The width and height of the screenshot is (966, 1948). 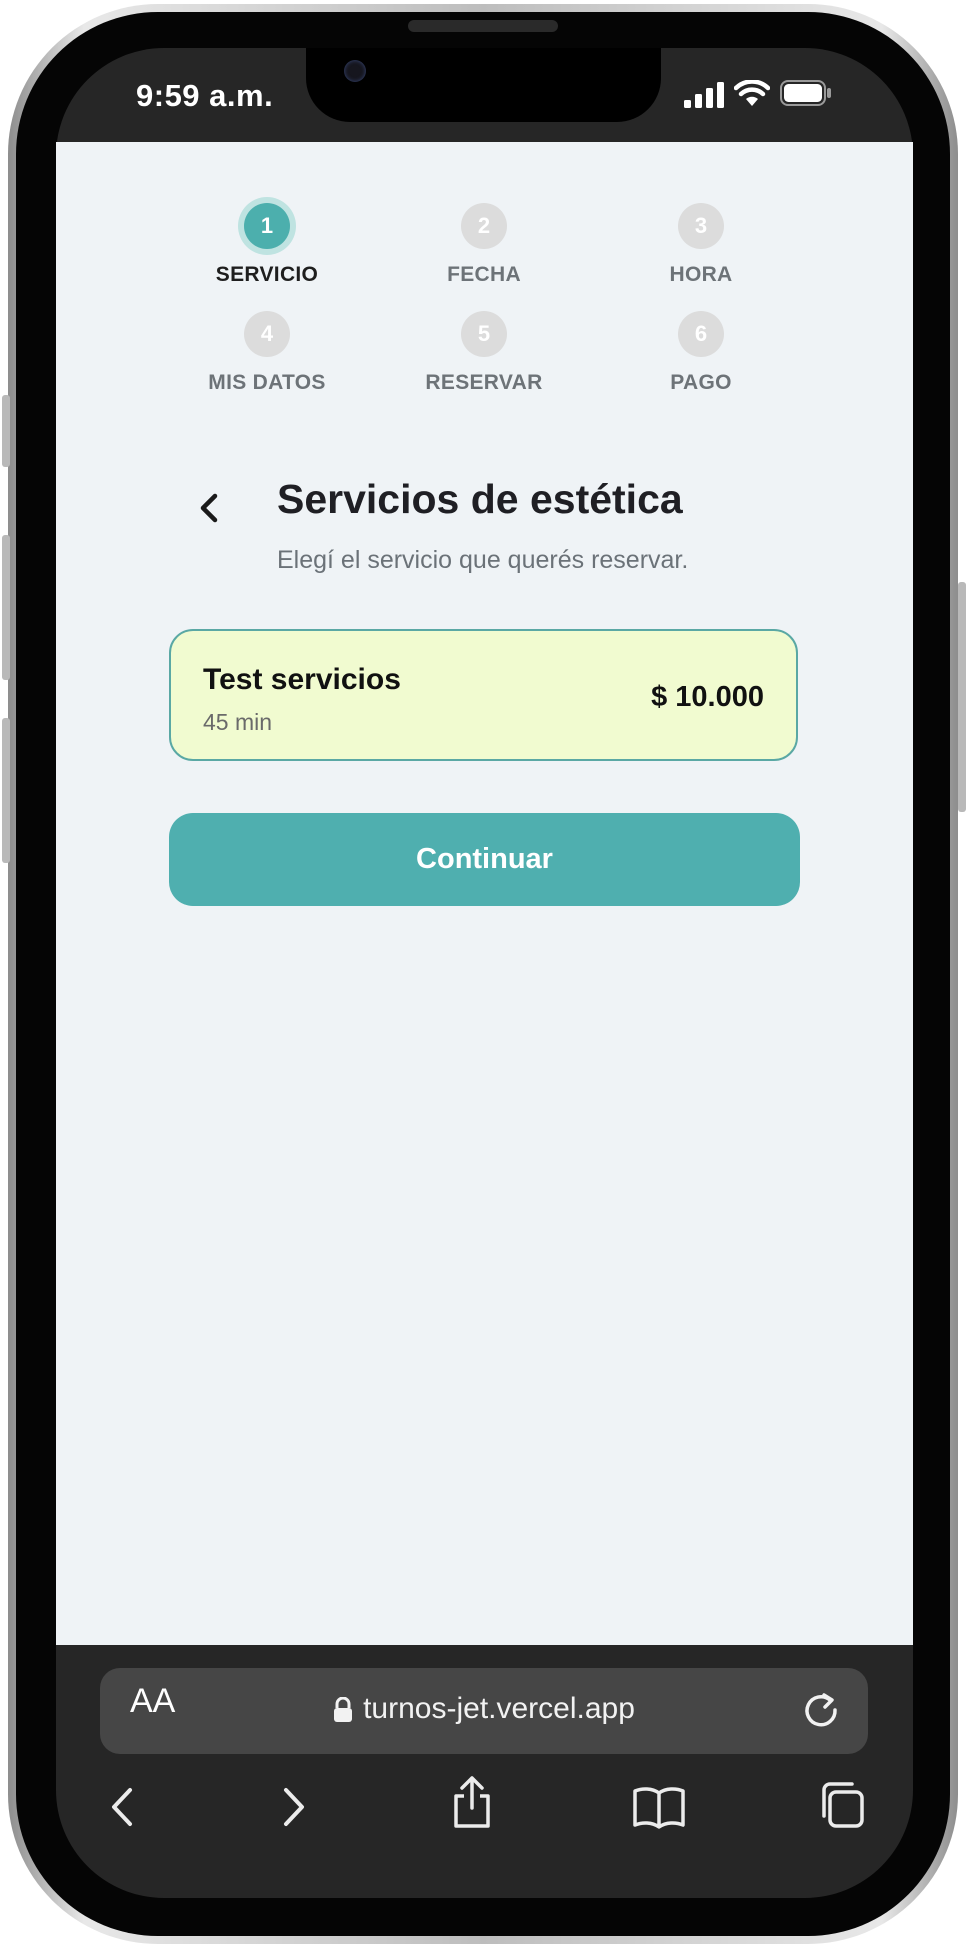 I want to click on page-title: Servicios de estética, so click(x=480, y=499).